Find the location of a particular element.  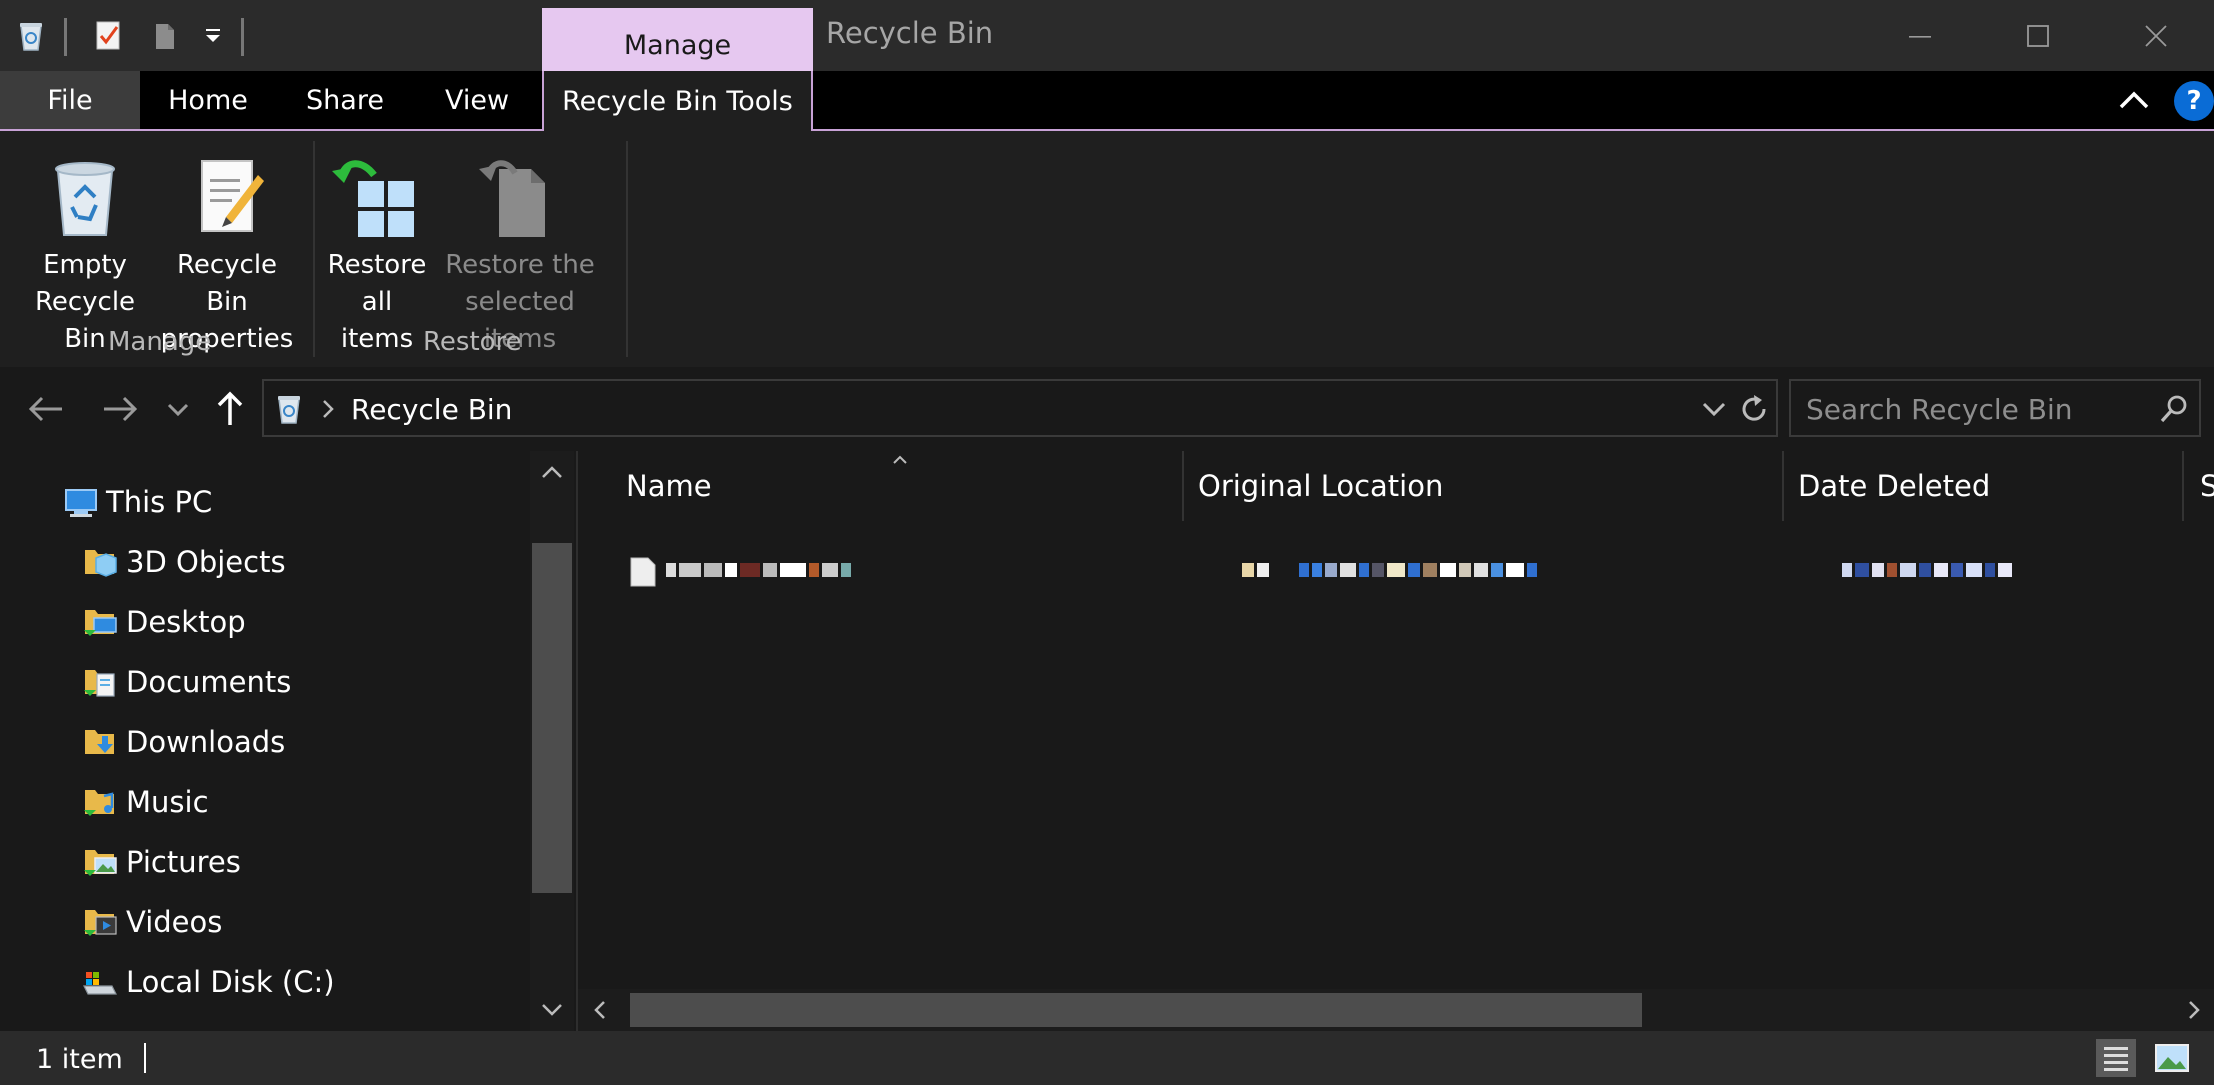

column-header-size: S is located at coordinates (2207, 486).